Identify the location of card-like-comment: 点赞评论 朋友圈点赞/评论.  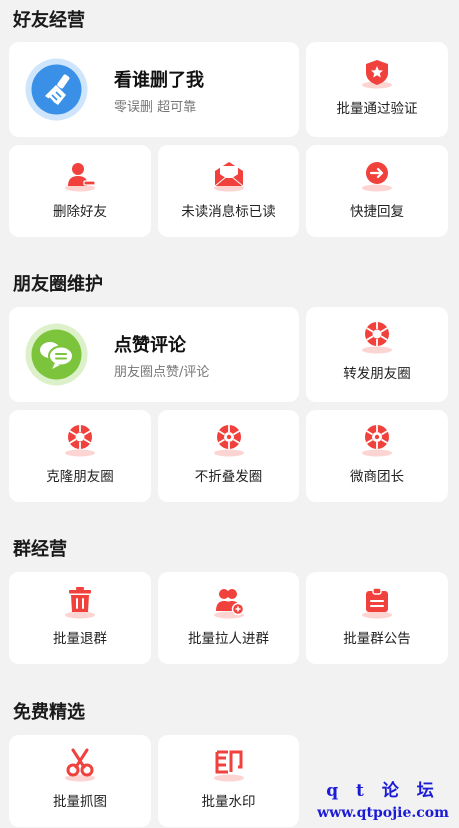
(154, 354).